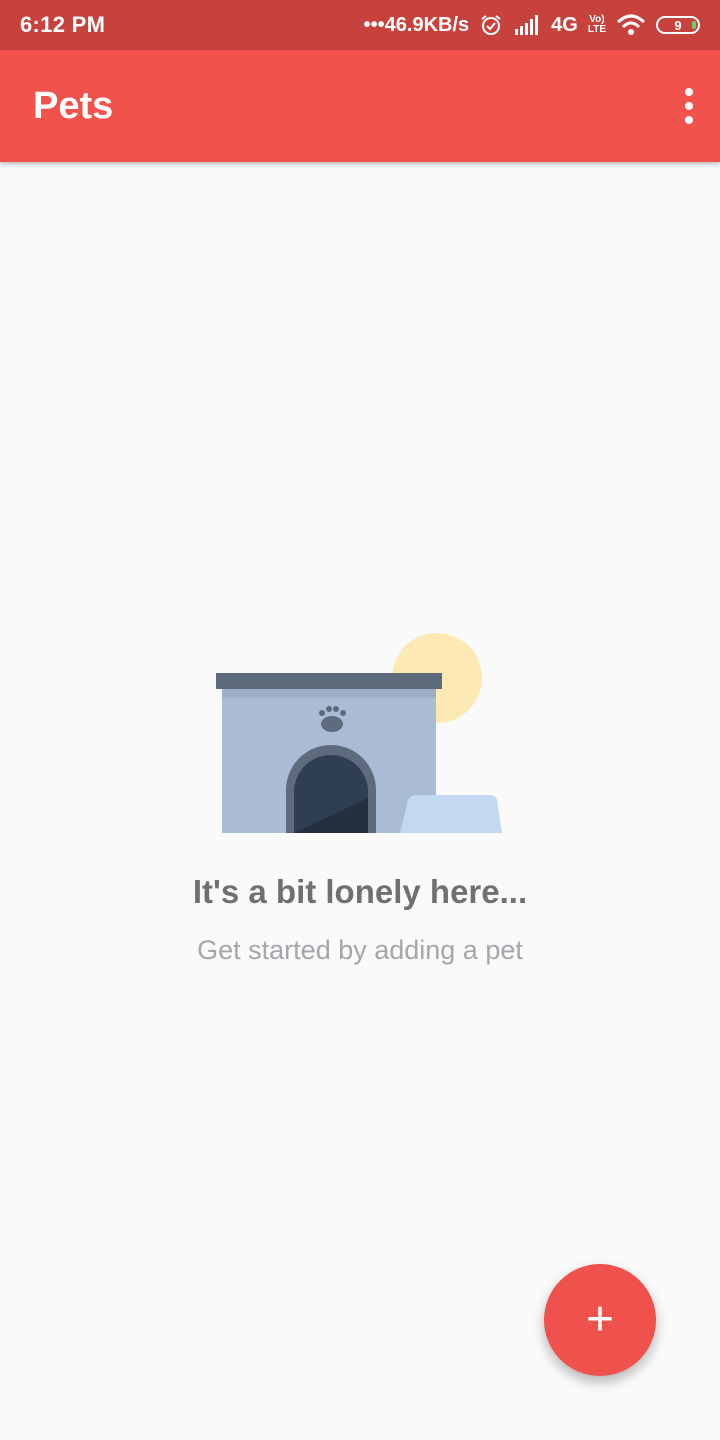 Image resolution: width=720 pixels, height=1440 pixels. Describe the element at coordinates (63, 24) in the screenshot. I see `status-time: 6:12 PM` at that location.